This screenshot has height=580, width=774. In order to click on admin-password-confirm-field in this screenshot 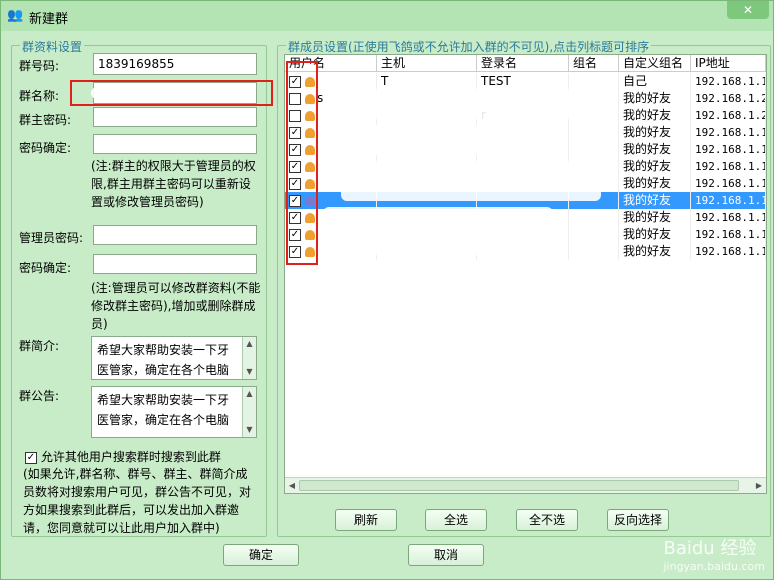, I will do `click(175, 264)`.